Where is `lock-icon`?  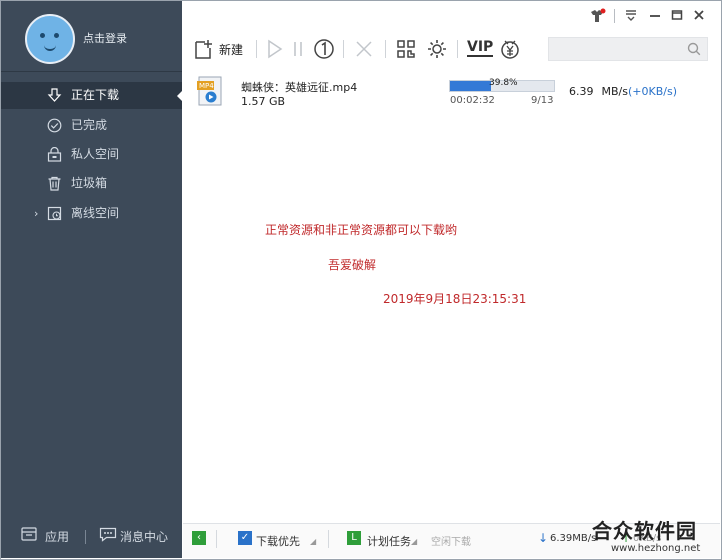 lock-icon is located at coordinates (54, 154).